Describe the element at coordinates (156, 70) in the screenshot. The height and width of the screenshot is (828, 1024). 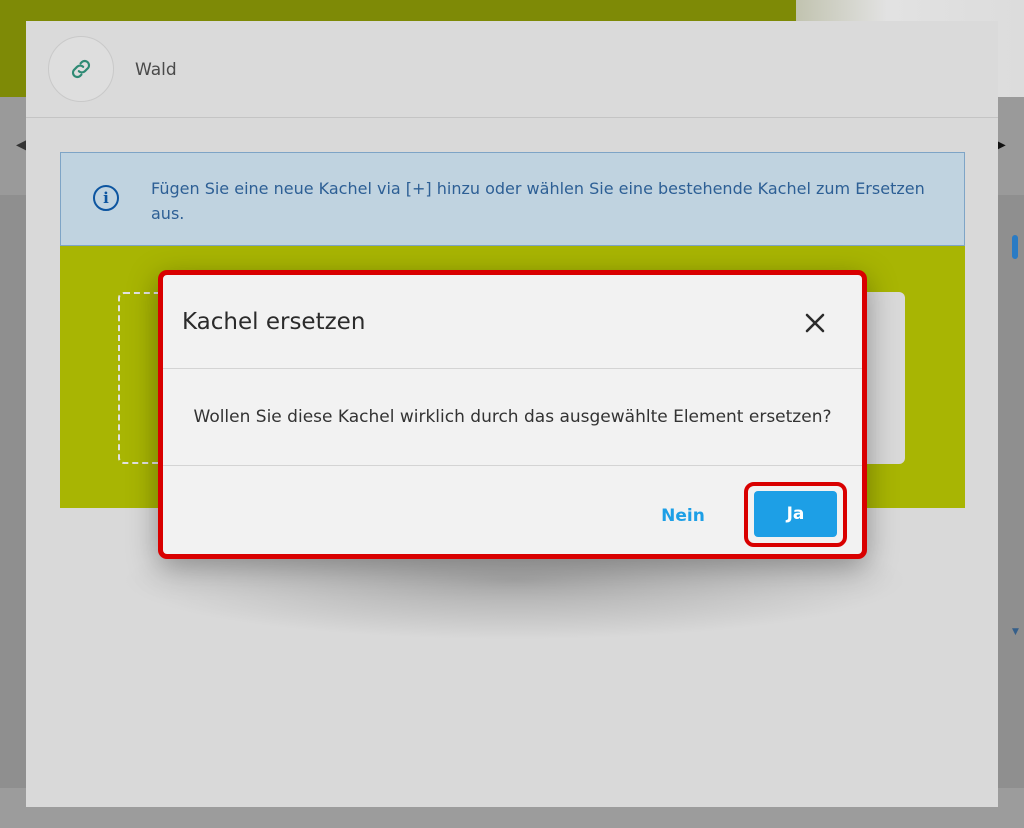
I see `panel-title: Wald` at that location.